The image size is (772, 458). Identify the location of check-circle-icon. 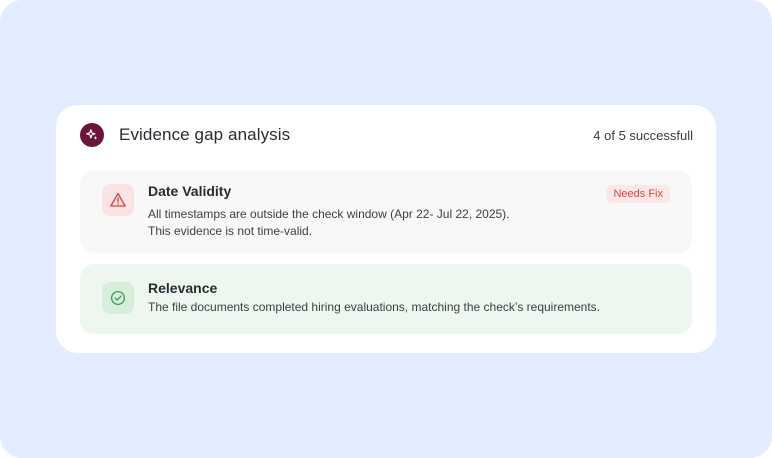
(118, 298).